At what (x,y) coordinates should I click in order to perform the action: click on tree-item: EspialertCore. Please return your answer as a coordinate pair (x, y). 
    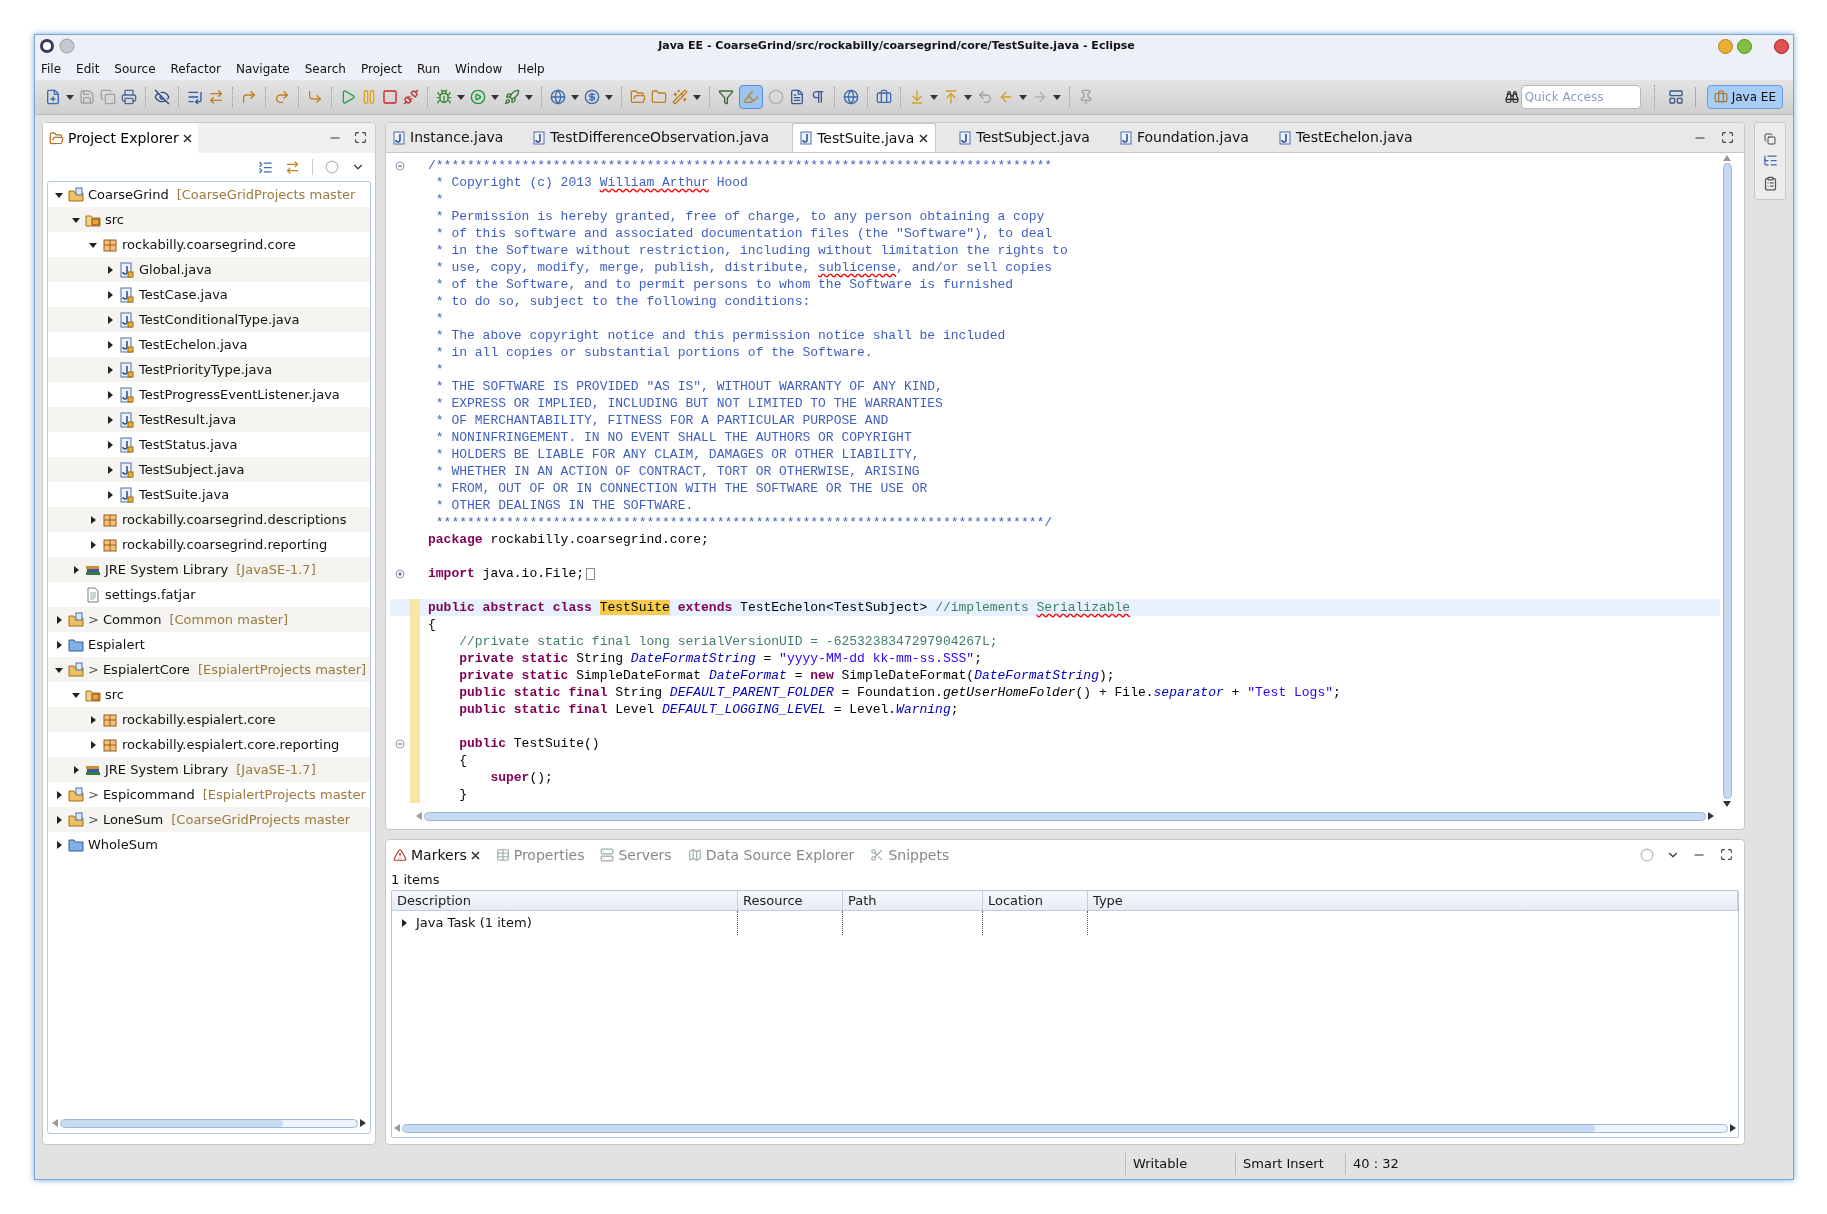
    Looking at the image, I should click on (146, 669).